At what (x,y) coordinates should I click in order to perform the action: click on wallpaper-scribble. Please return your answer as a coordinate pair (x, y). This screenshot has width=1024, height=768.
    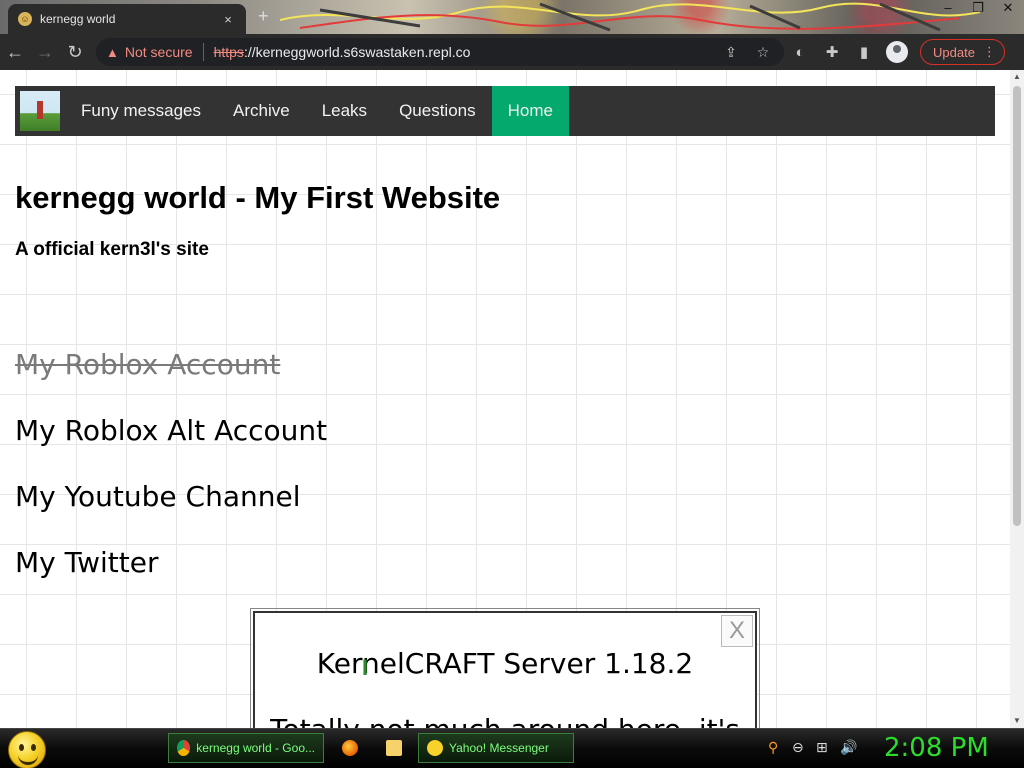
    Looking at the image, I should click on (630, 17).